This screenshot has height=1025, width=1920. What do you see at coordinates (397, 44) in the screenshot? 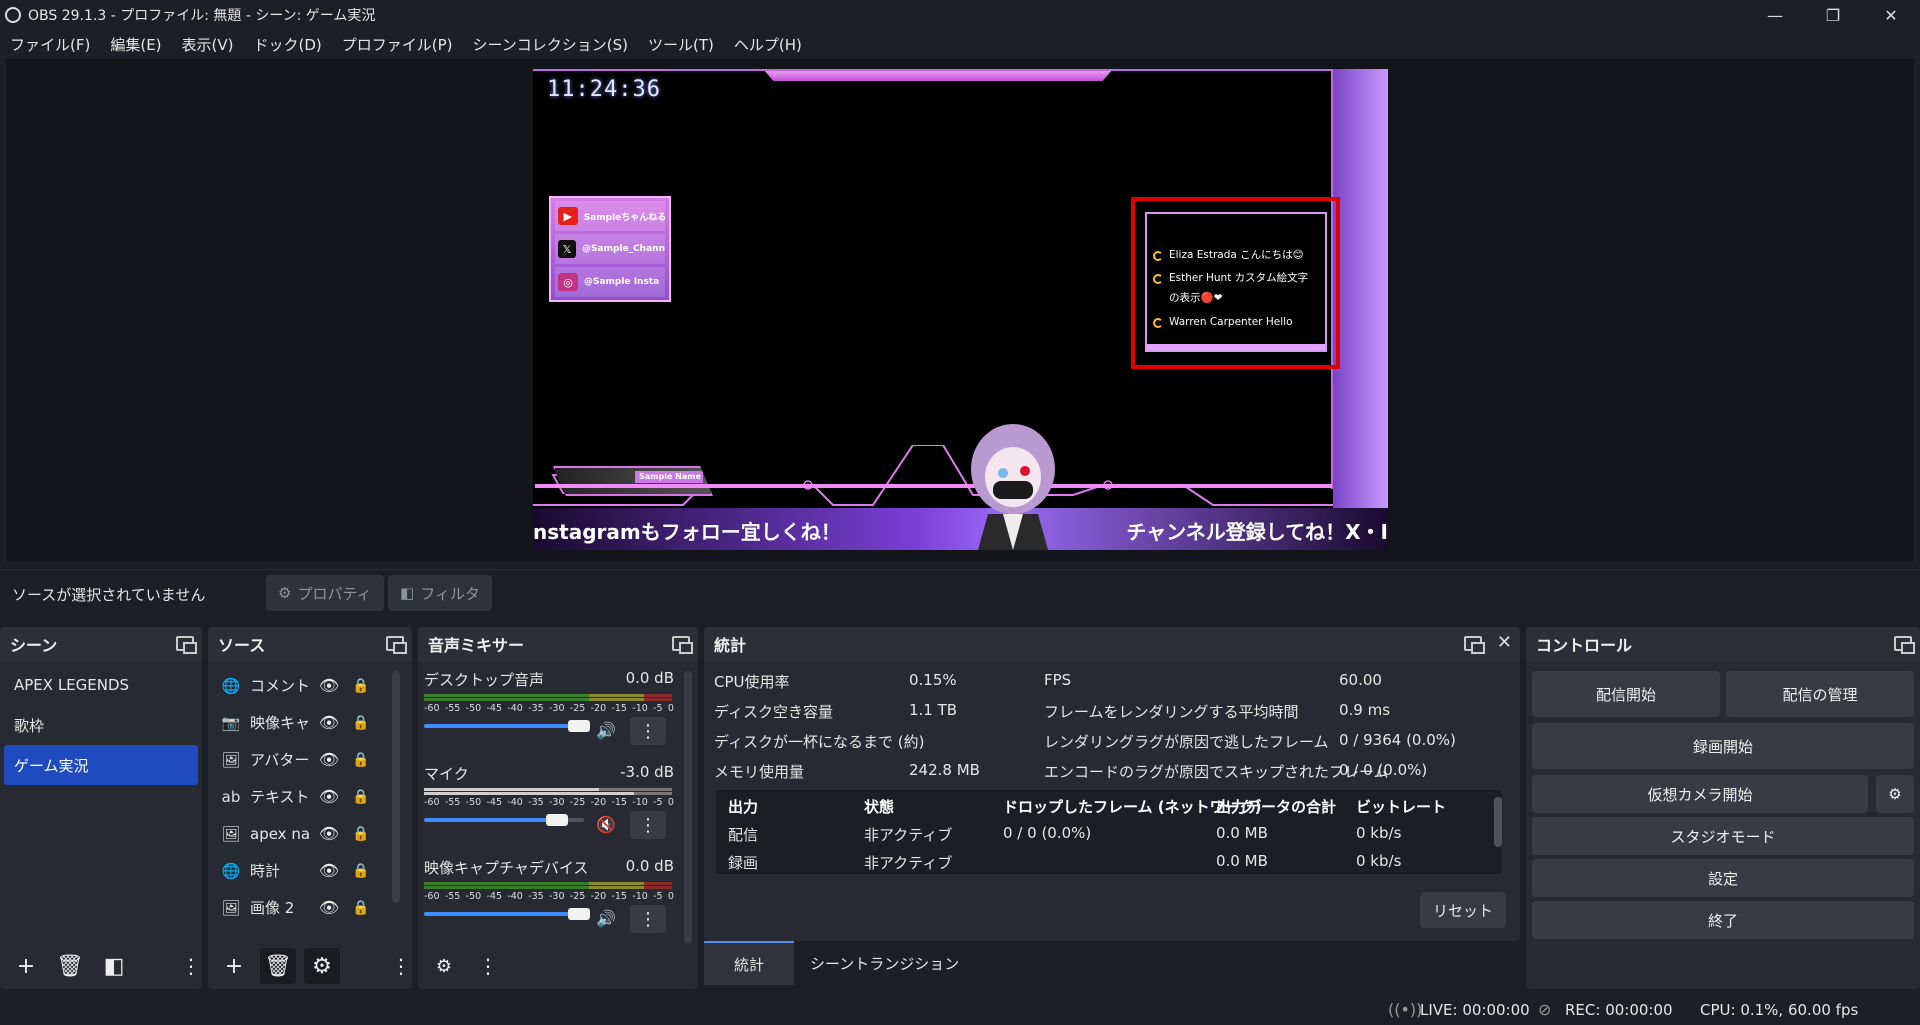
I see `menu-item: プロファイル(P)` at bounding box center [397, 44].